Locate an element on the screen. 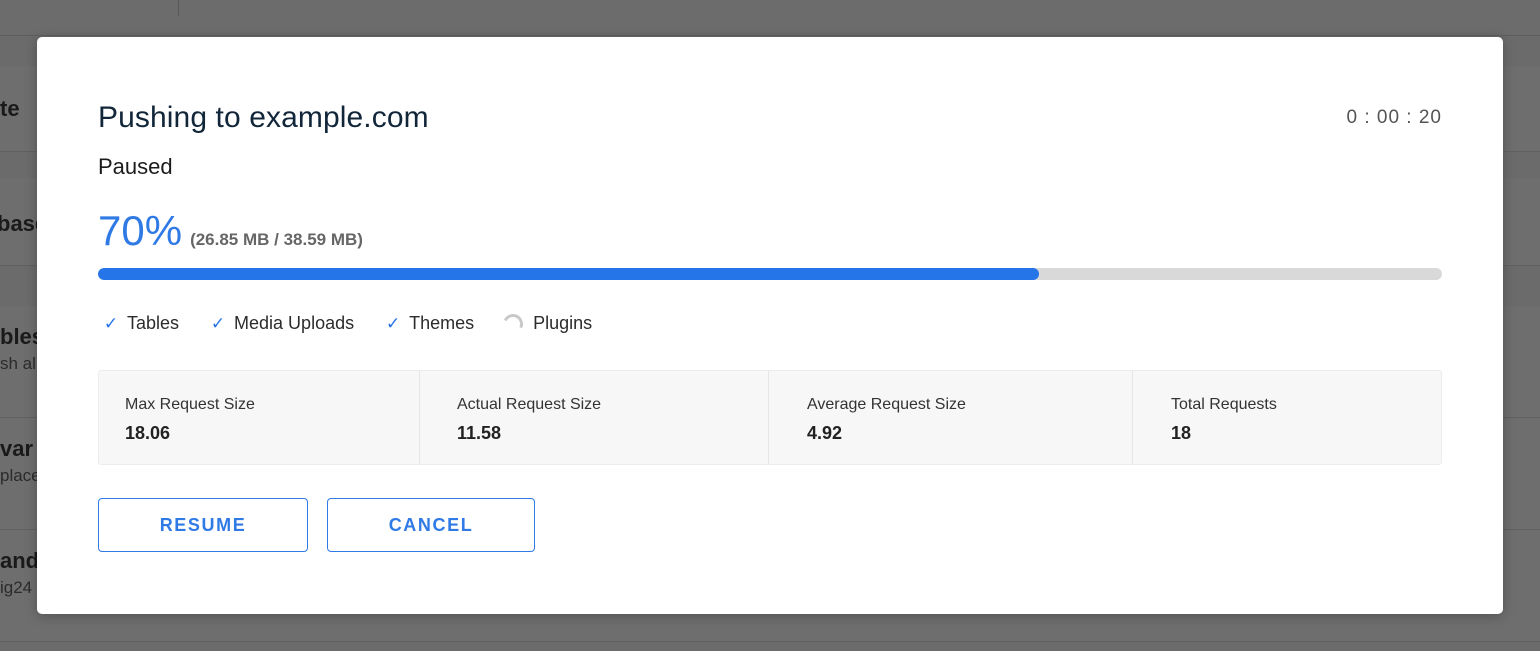 Image resolution: width=1540 pixels, height=651 pixels. stat-label: Total Requests is located at coordinates (1224, 404).